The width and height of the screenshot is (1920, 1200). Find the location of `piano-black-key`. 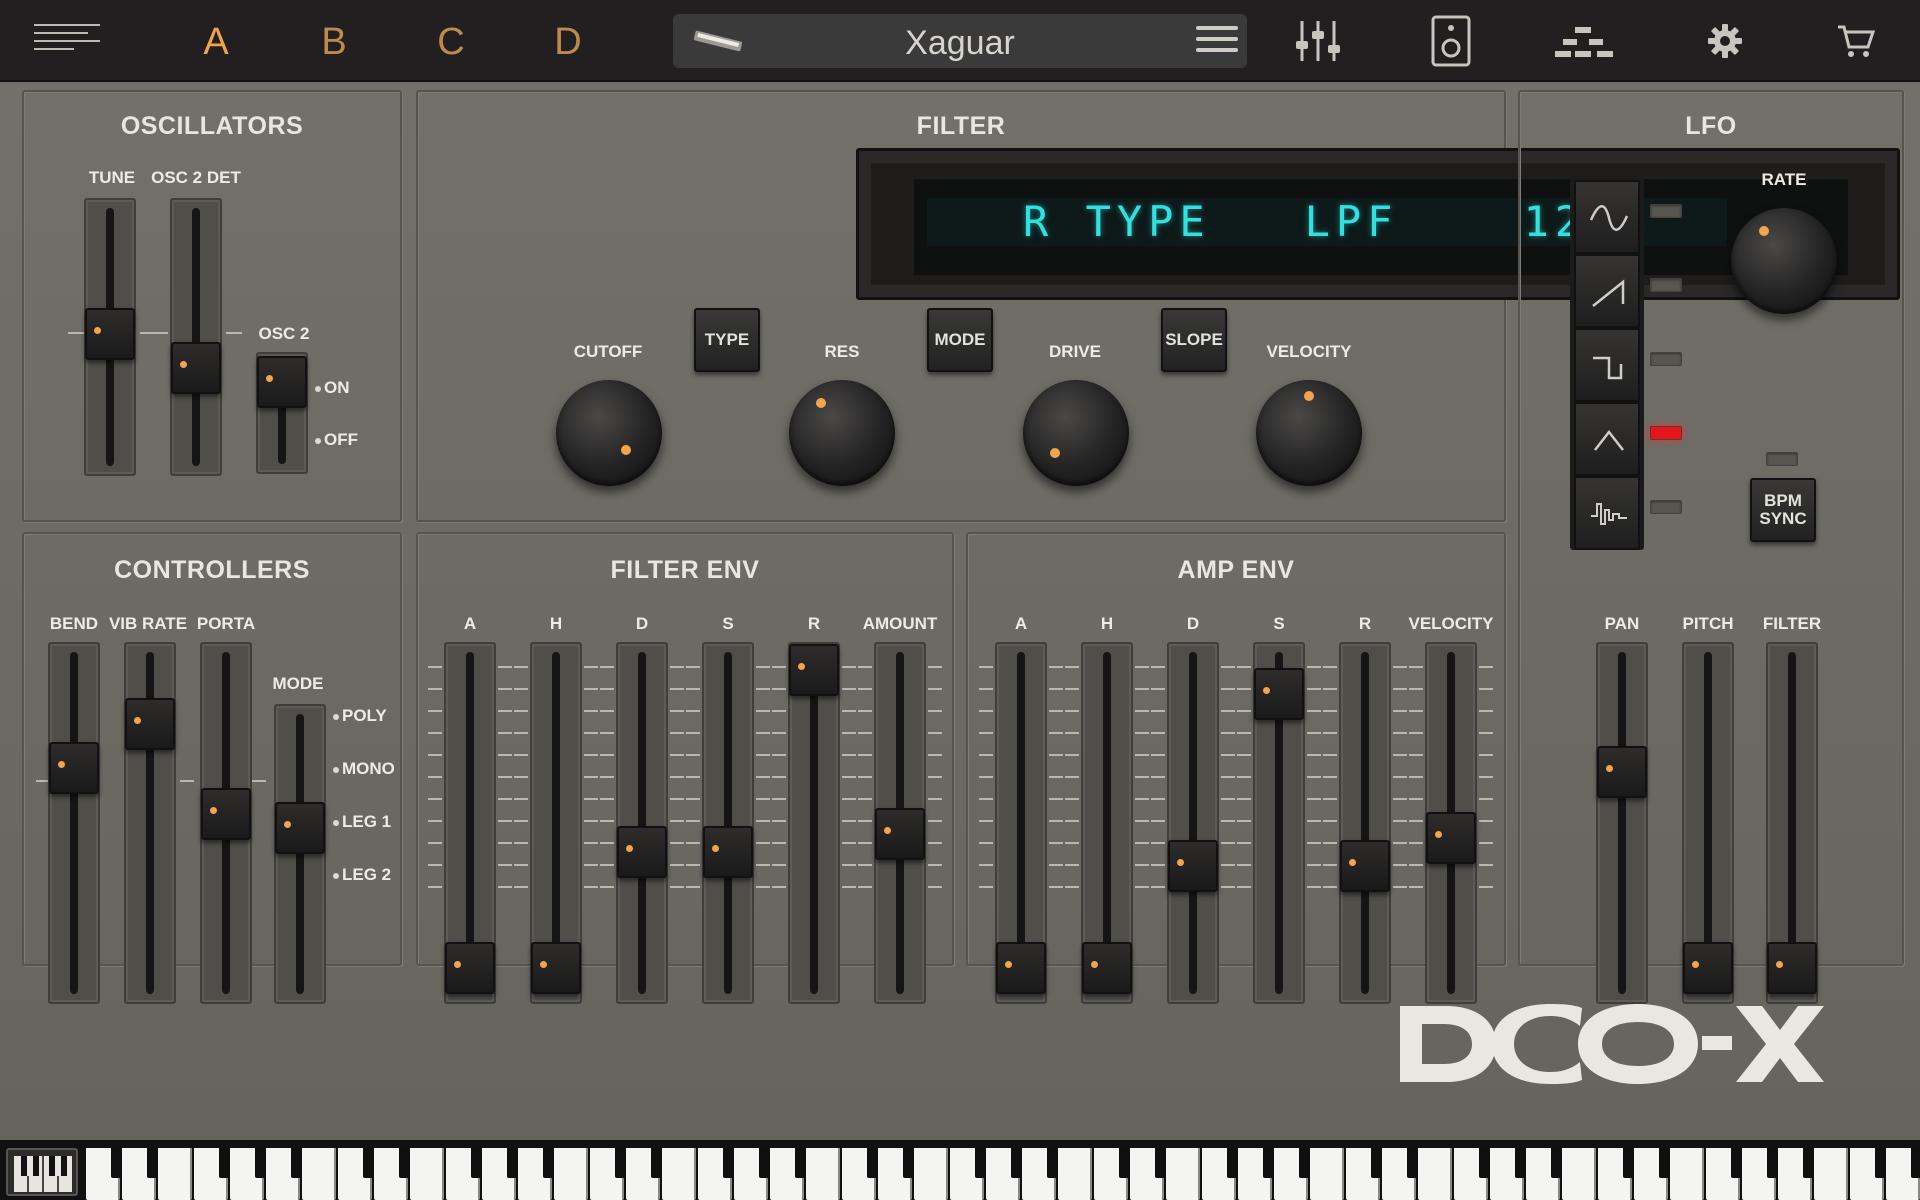

piano-black-key is located at coordinates (1915, 1163).